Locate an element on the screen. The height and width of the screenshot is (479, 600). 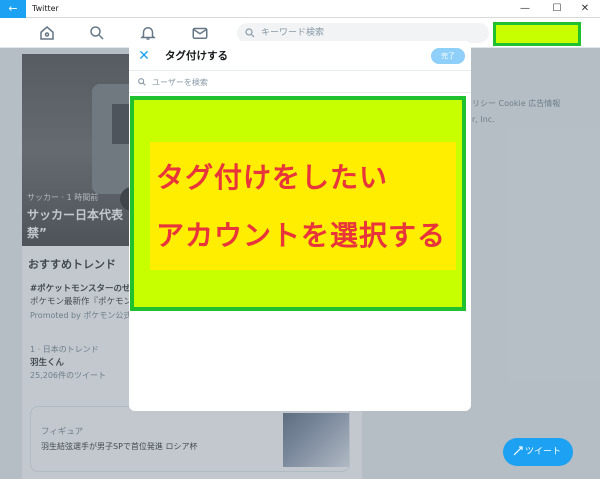
messages-envelope-icon is located at coordinates (200, 33).